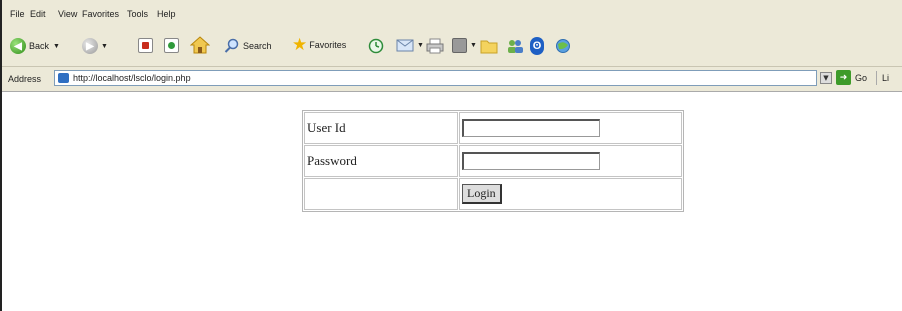  Describe the element at coordinates (39, 46) in the screenshot. I see `back-label: Back` at that location.